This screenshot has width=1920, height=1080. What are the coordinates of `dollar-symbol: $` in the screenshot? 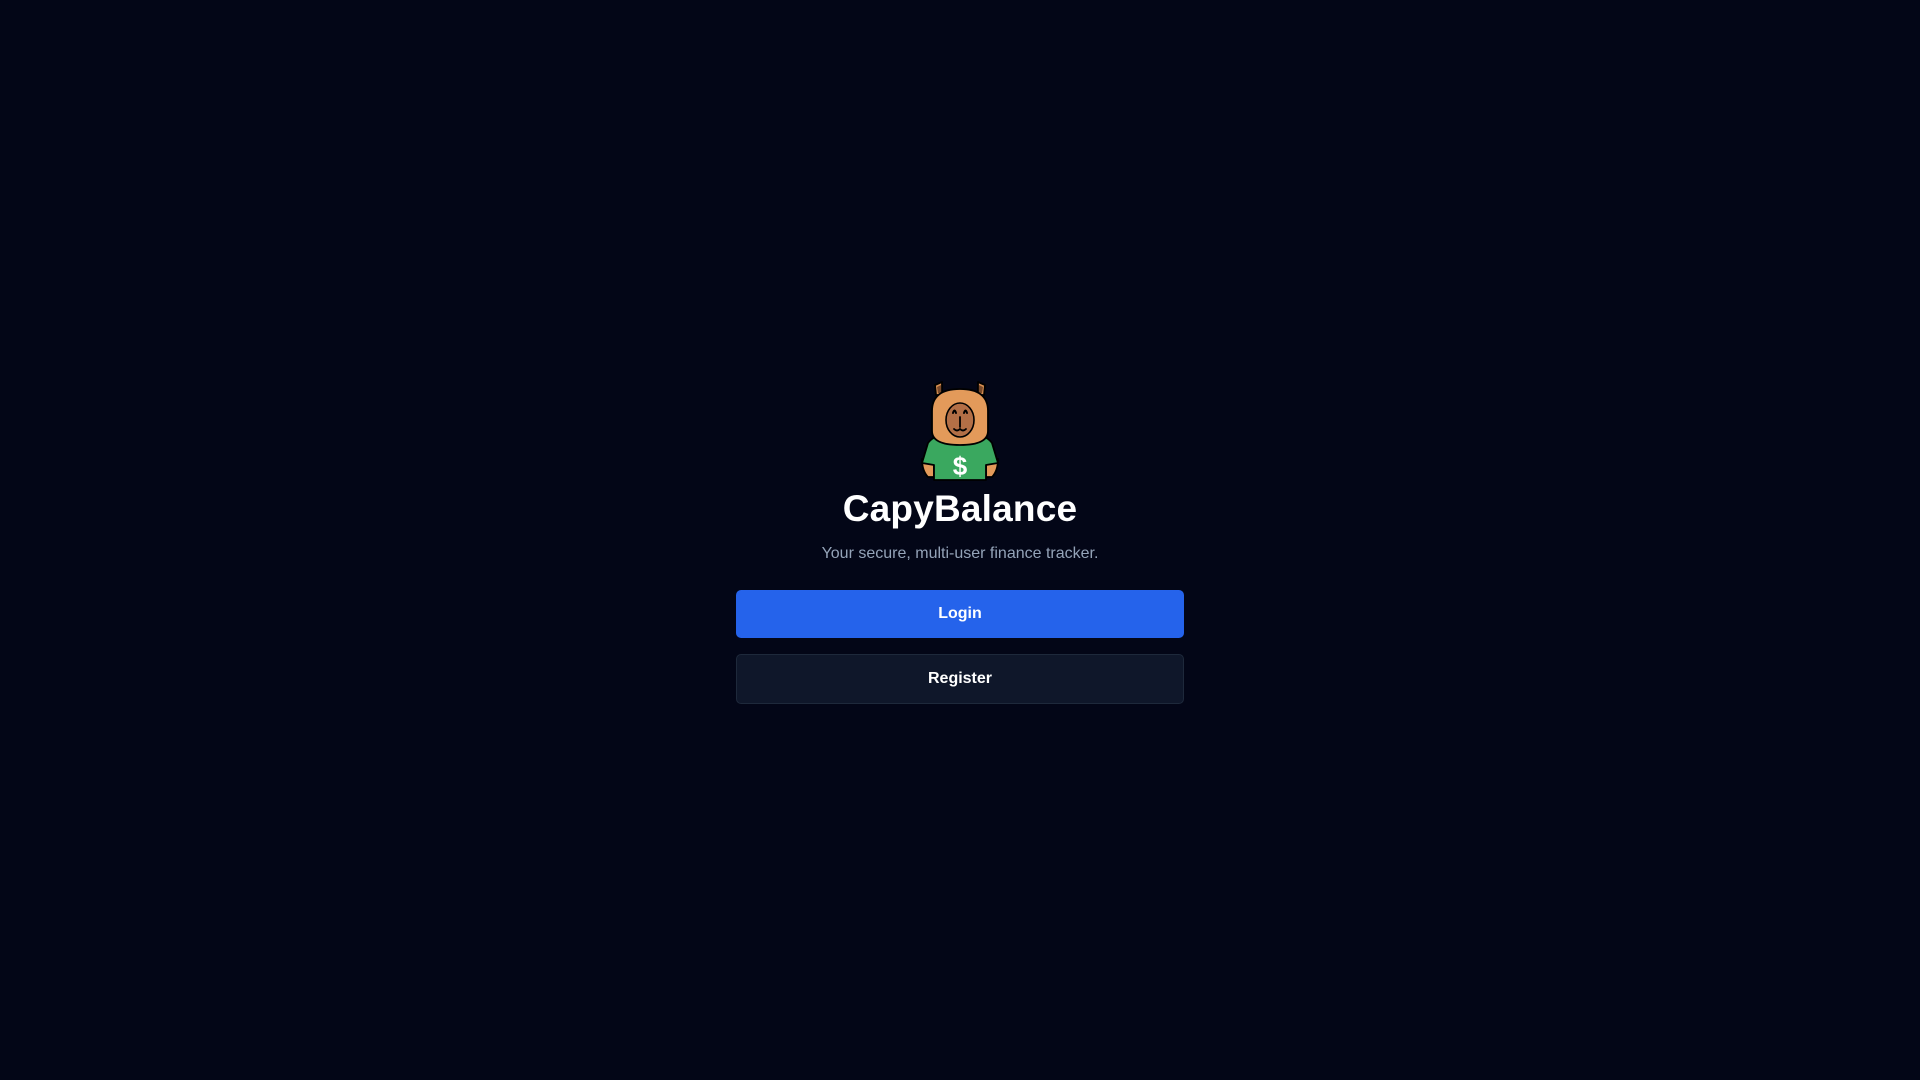 It's located at (960, 466).